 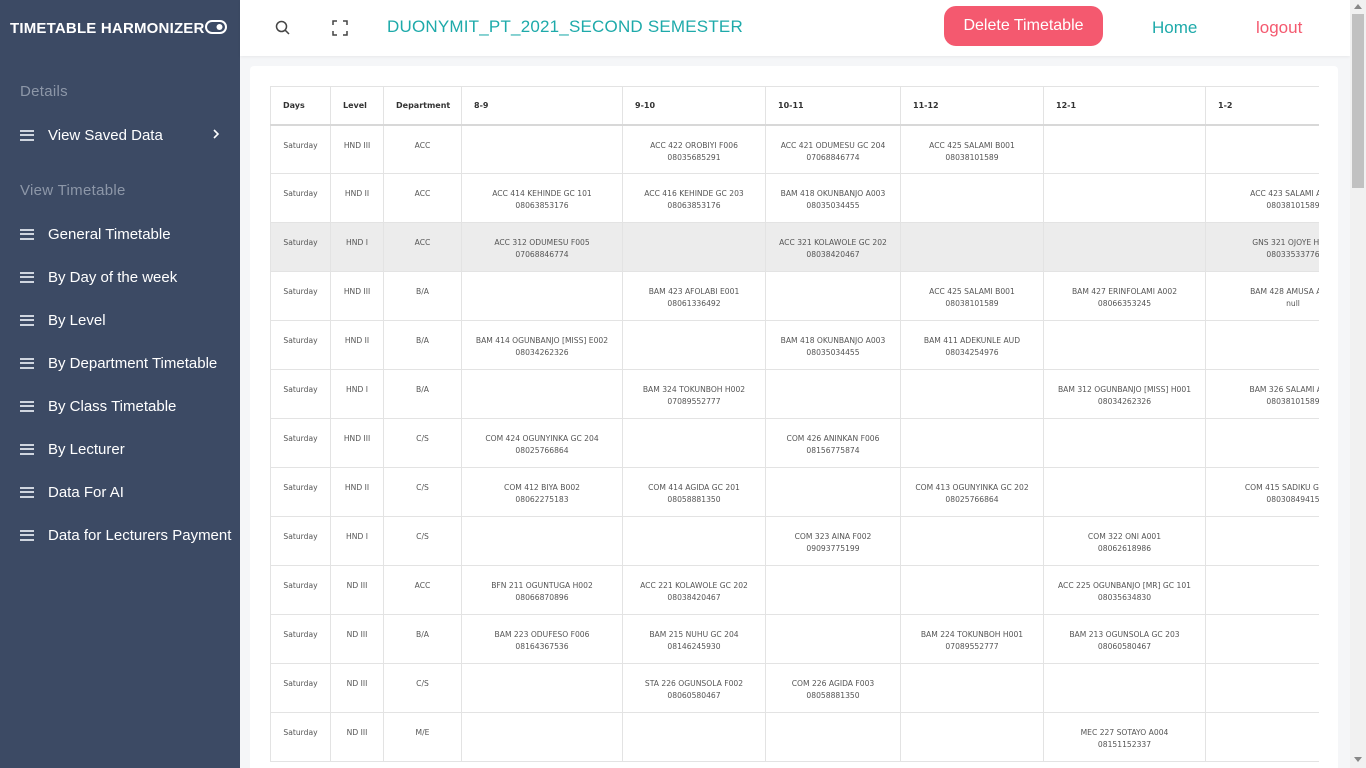 What do you see at coordinates (694, 487) in the screenshot?
I see `cell-text: COM 414 AGIDA GC 201` at bounding box center [694, 487].